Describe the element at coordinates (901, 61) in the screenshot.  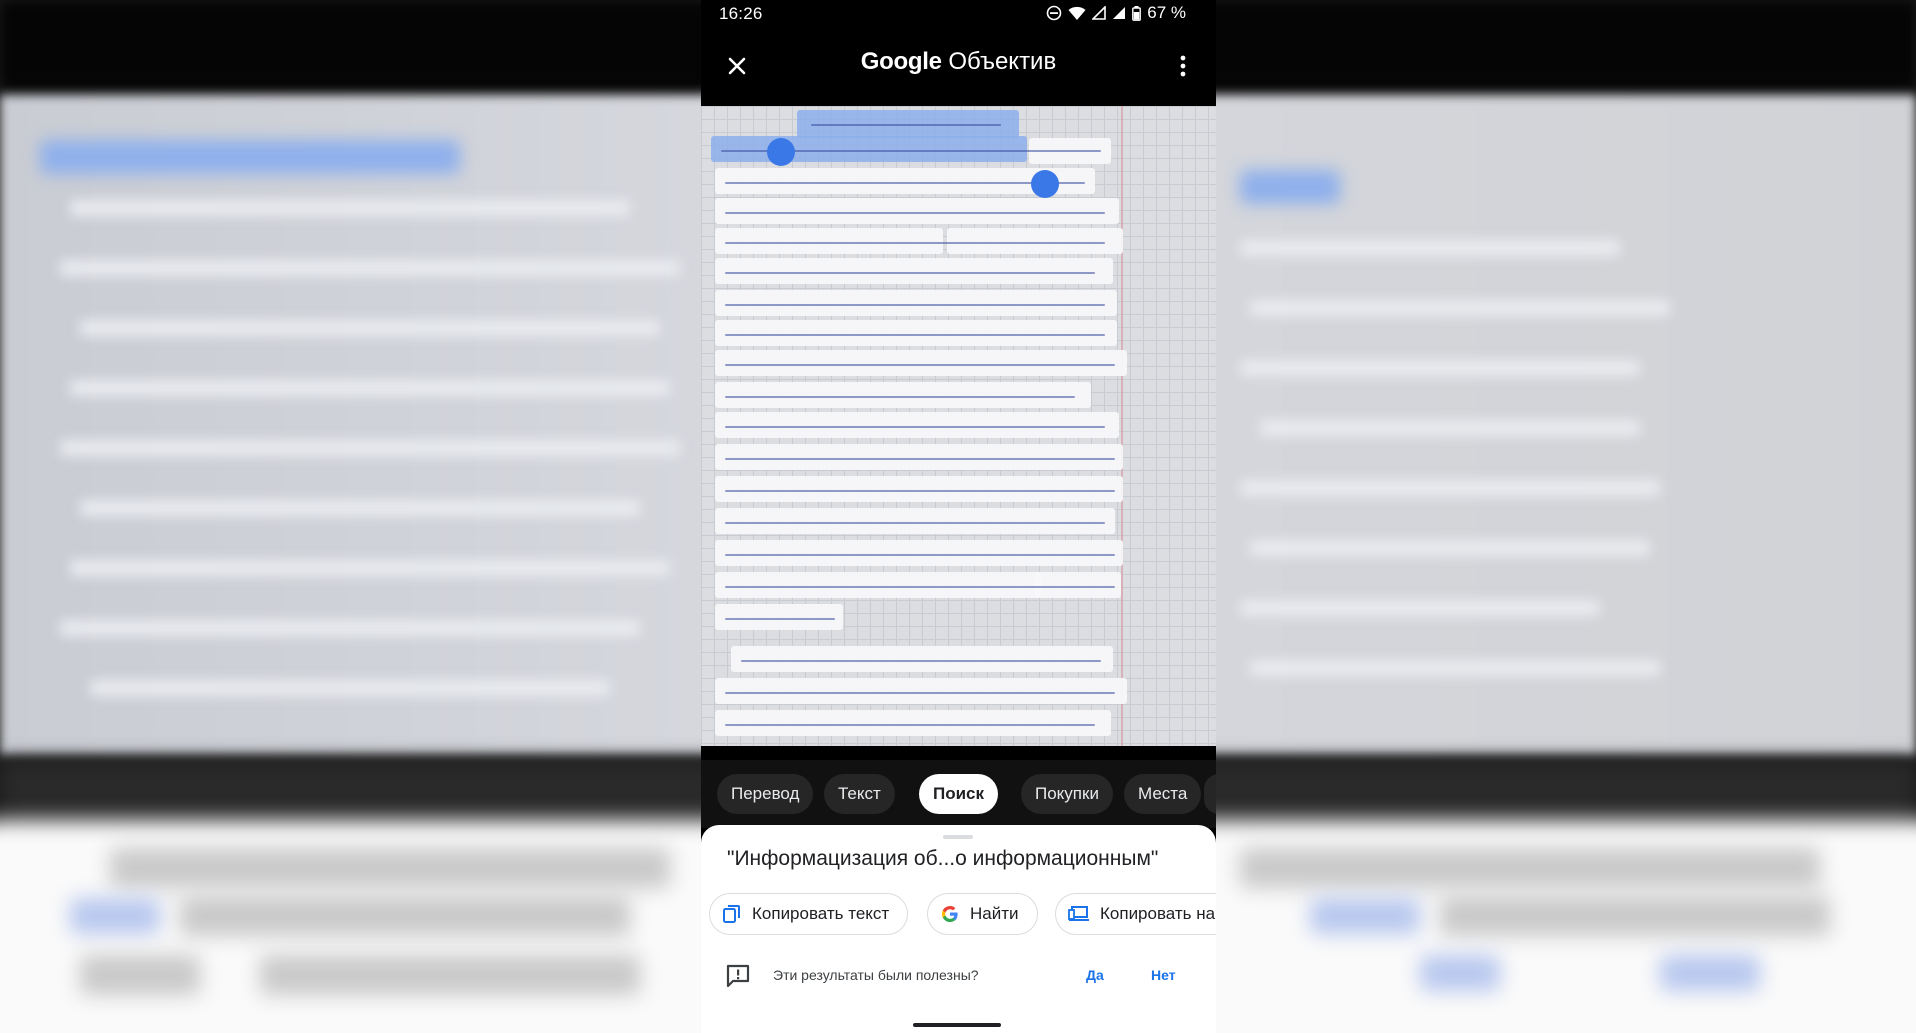
I see `app-title-brand: Google` at that location.